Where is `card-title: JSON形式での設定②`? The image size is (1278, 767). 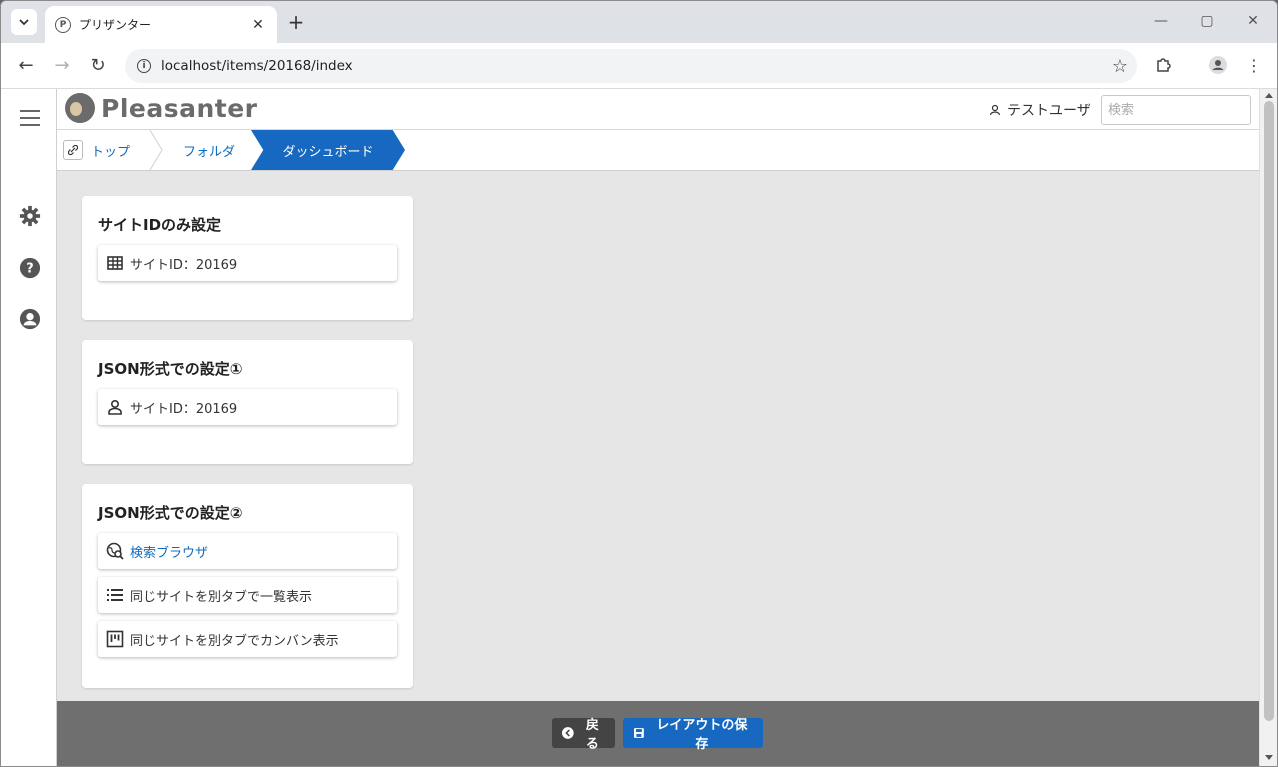
card-title: JSON形式での設定② is located at coordinates (170, 513).